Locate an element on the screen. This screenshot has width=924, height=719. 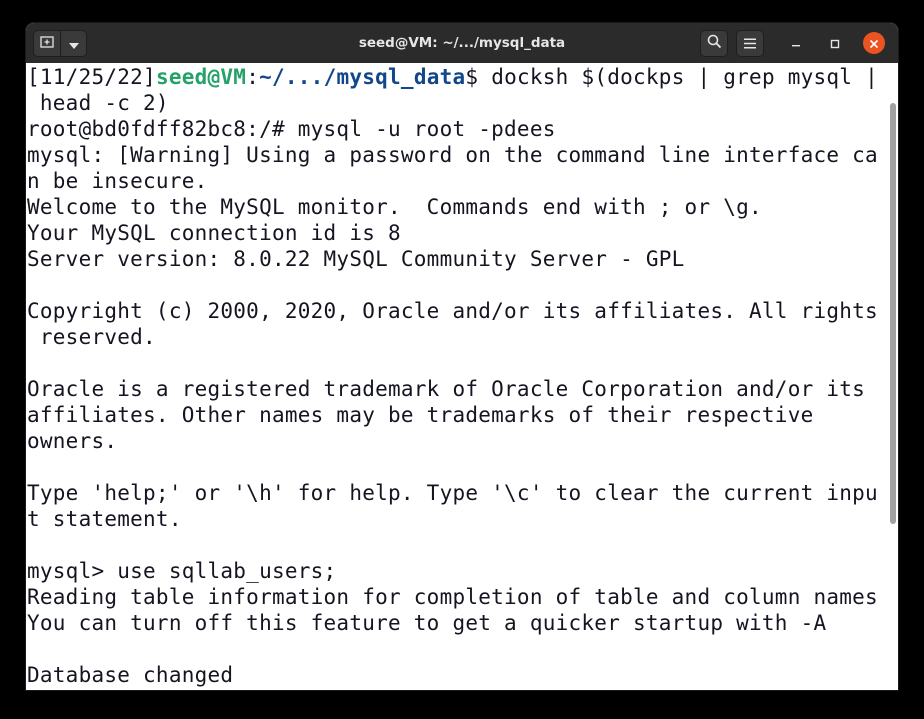
title-bar: seed@VM: ~/.../mysql_data is located at coordinates (462, 43).